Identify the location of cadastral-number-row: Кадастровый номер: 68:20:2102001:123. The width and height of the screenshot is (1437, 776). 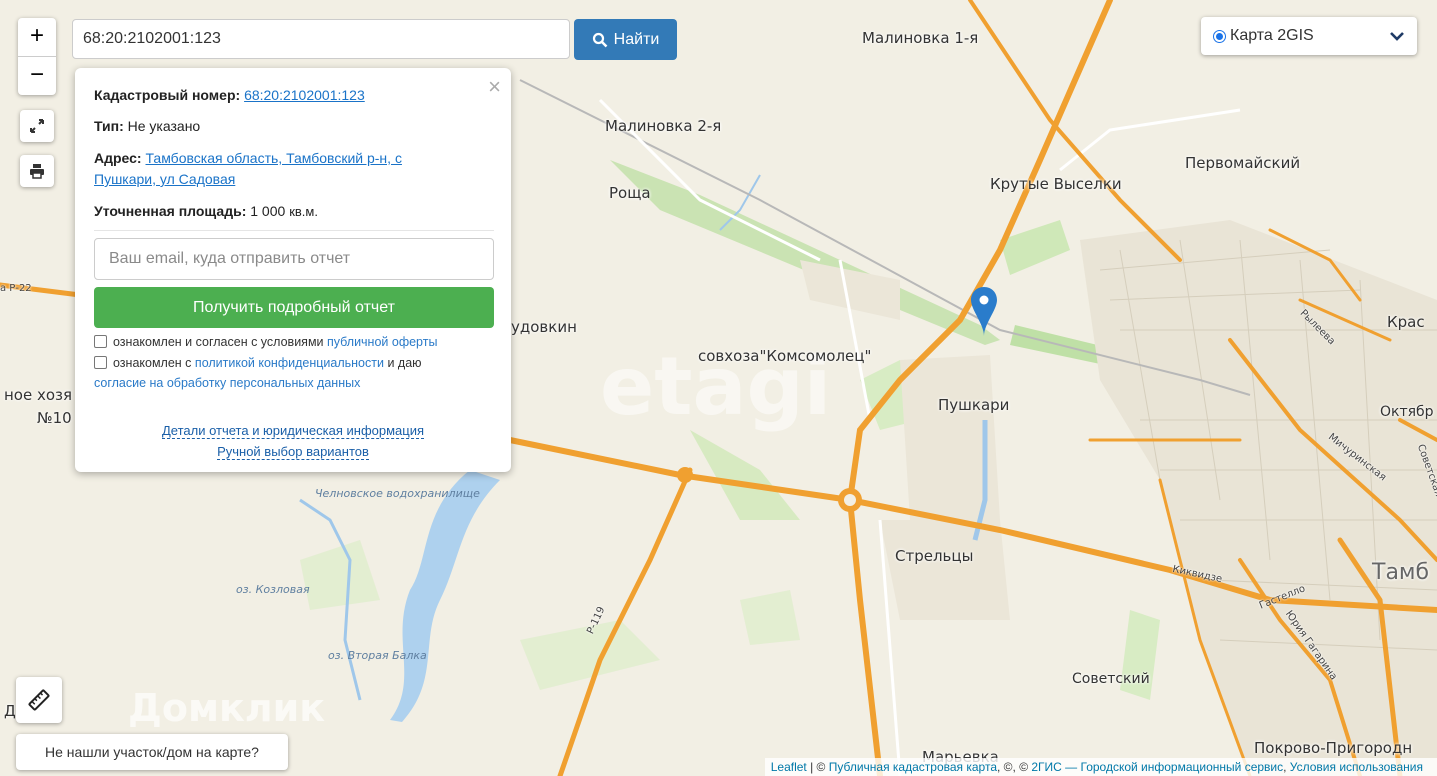
(294, 95).